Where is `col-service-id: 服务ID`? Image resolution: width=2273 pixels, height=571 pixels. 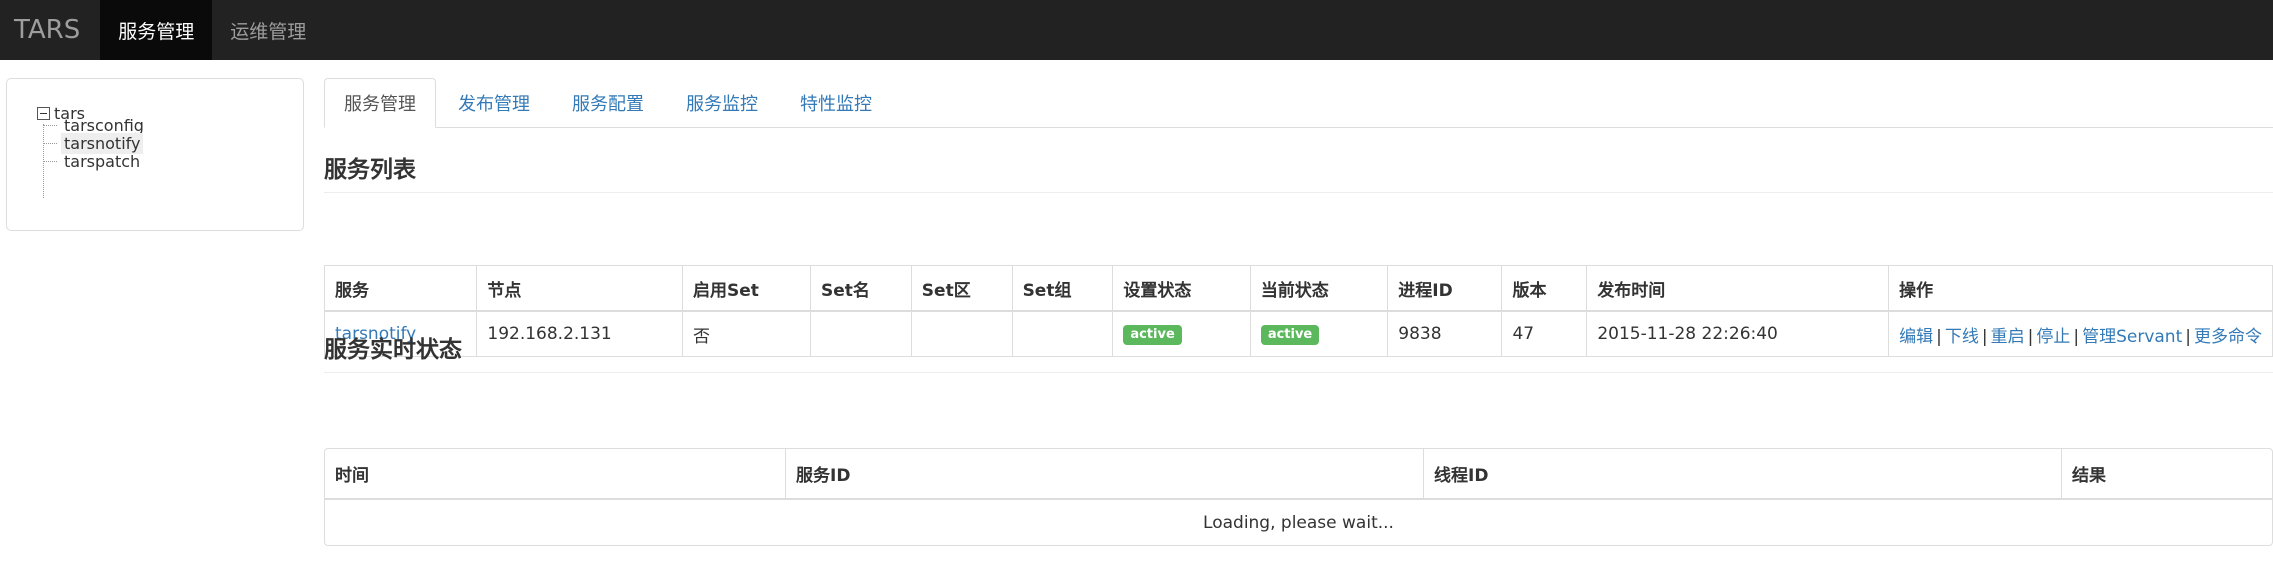
col-service-id: 服务ID is located at coordinates (1104, 474).